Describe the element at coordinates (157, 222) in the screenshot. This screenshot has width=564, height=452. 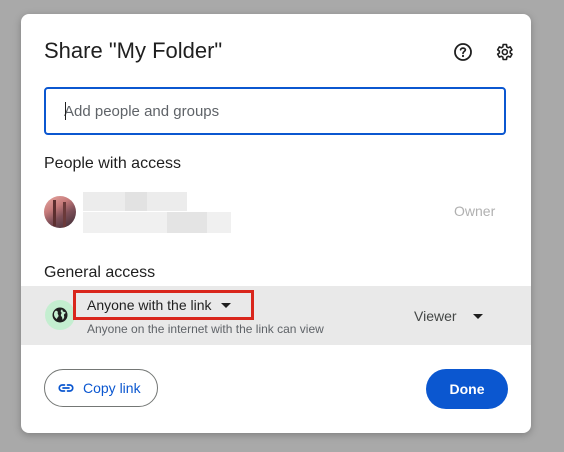
I see `redacted-user-email` at that location.